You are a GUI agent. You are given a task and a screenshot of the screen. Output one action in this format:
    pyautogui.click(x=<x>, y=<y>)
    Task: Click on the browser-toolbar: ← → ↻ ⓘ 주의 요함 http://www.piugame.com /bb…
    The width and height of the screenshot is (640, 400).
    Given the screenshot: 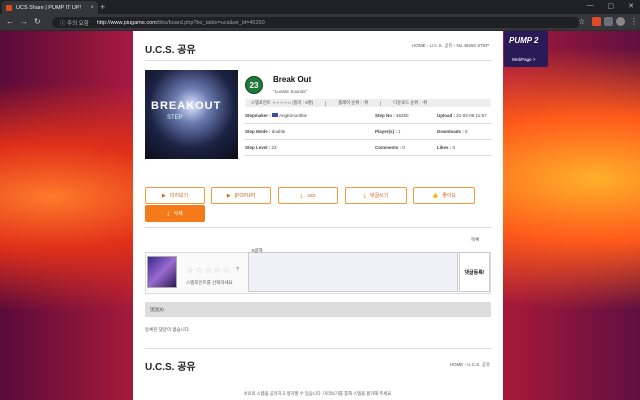 What is the action you would take?
    pyautogui.click(x=320, y=22)
    